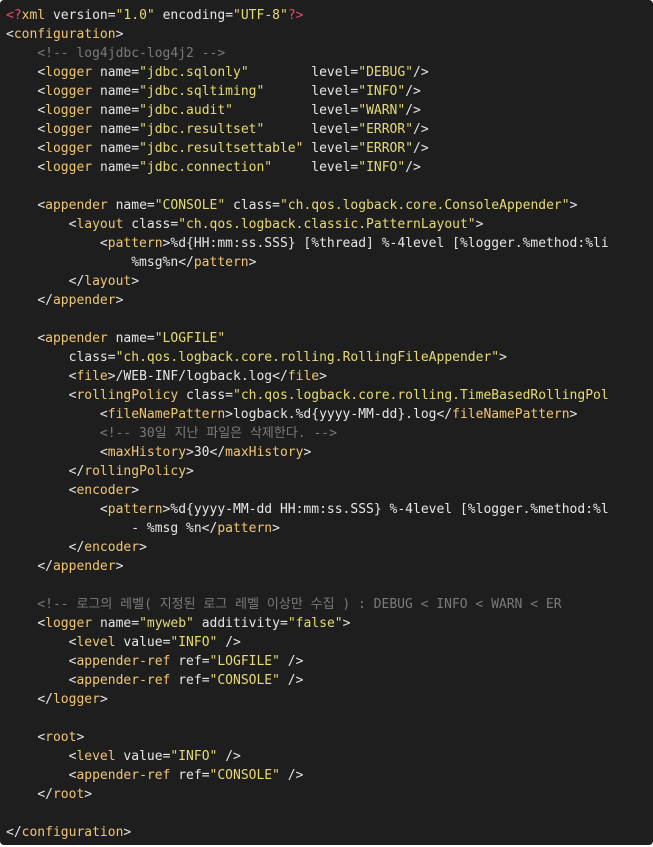 The width and height of the screenshot is (653, 847). I want to click on code-token: "1.0", so click(135, 15).